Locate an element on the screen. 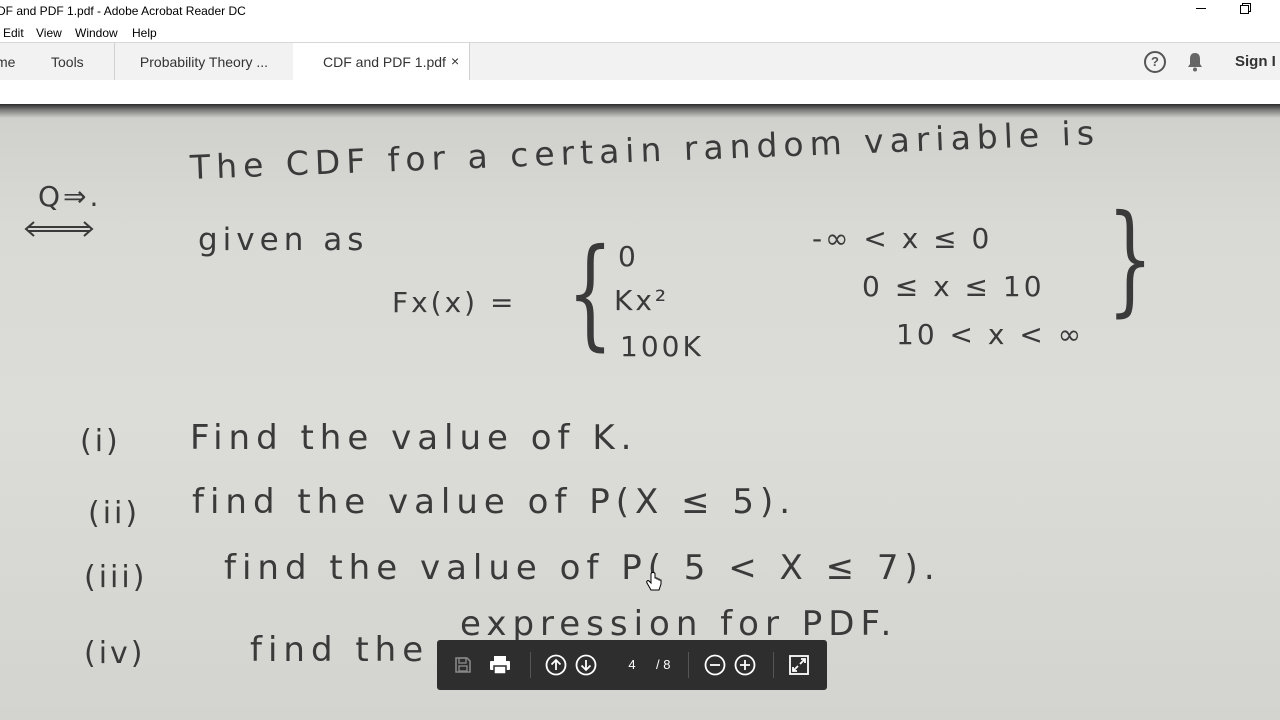 This screenshot has width=1280, height=720. question-num-1: (i) is located at coordinates (100, 441).